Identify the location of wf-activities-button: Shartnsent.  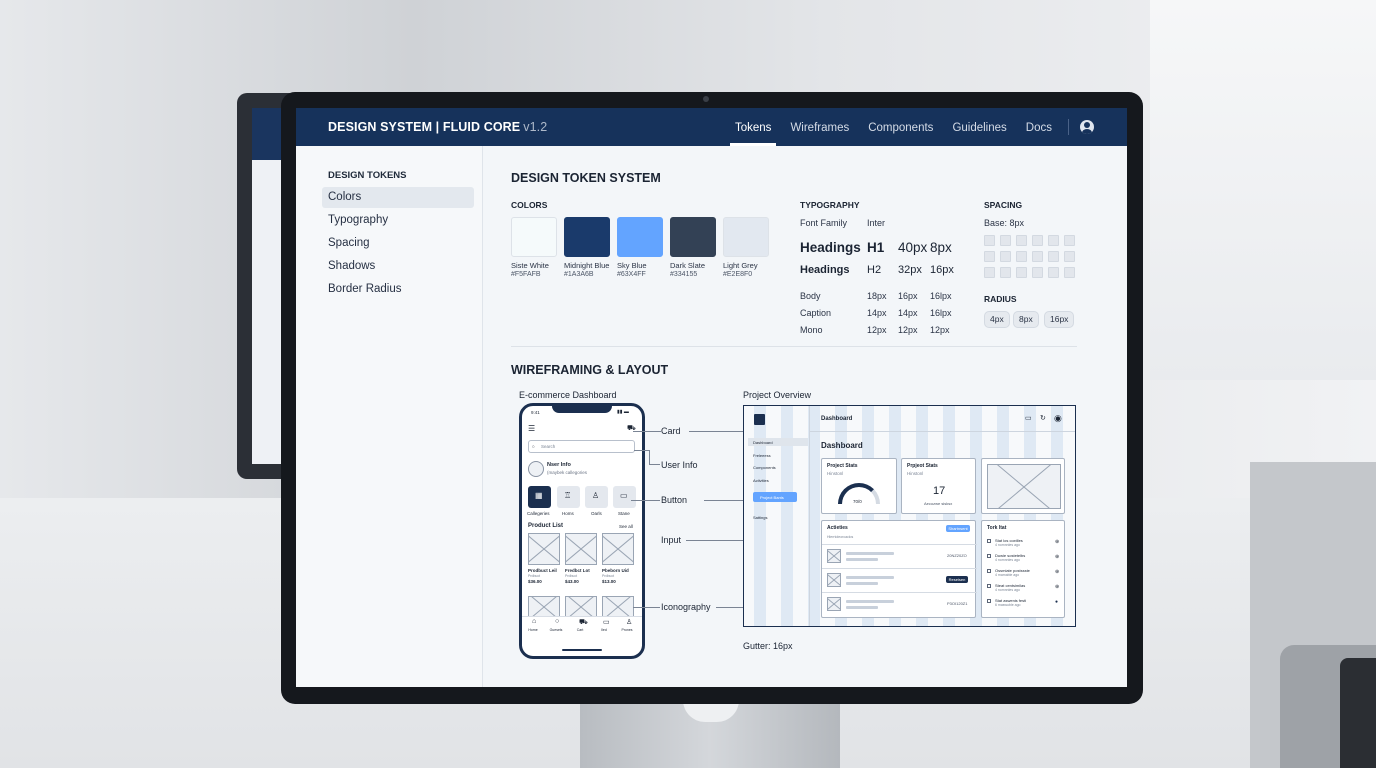
(958, 528).